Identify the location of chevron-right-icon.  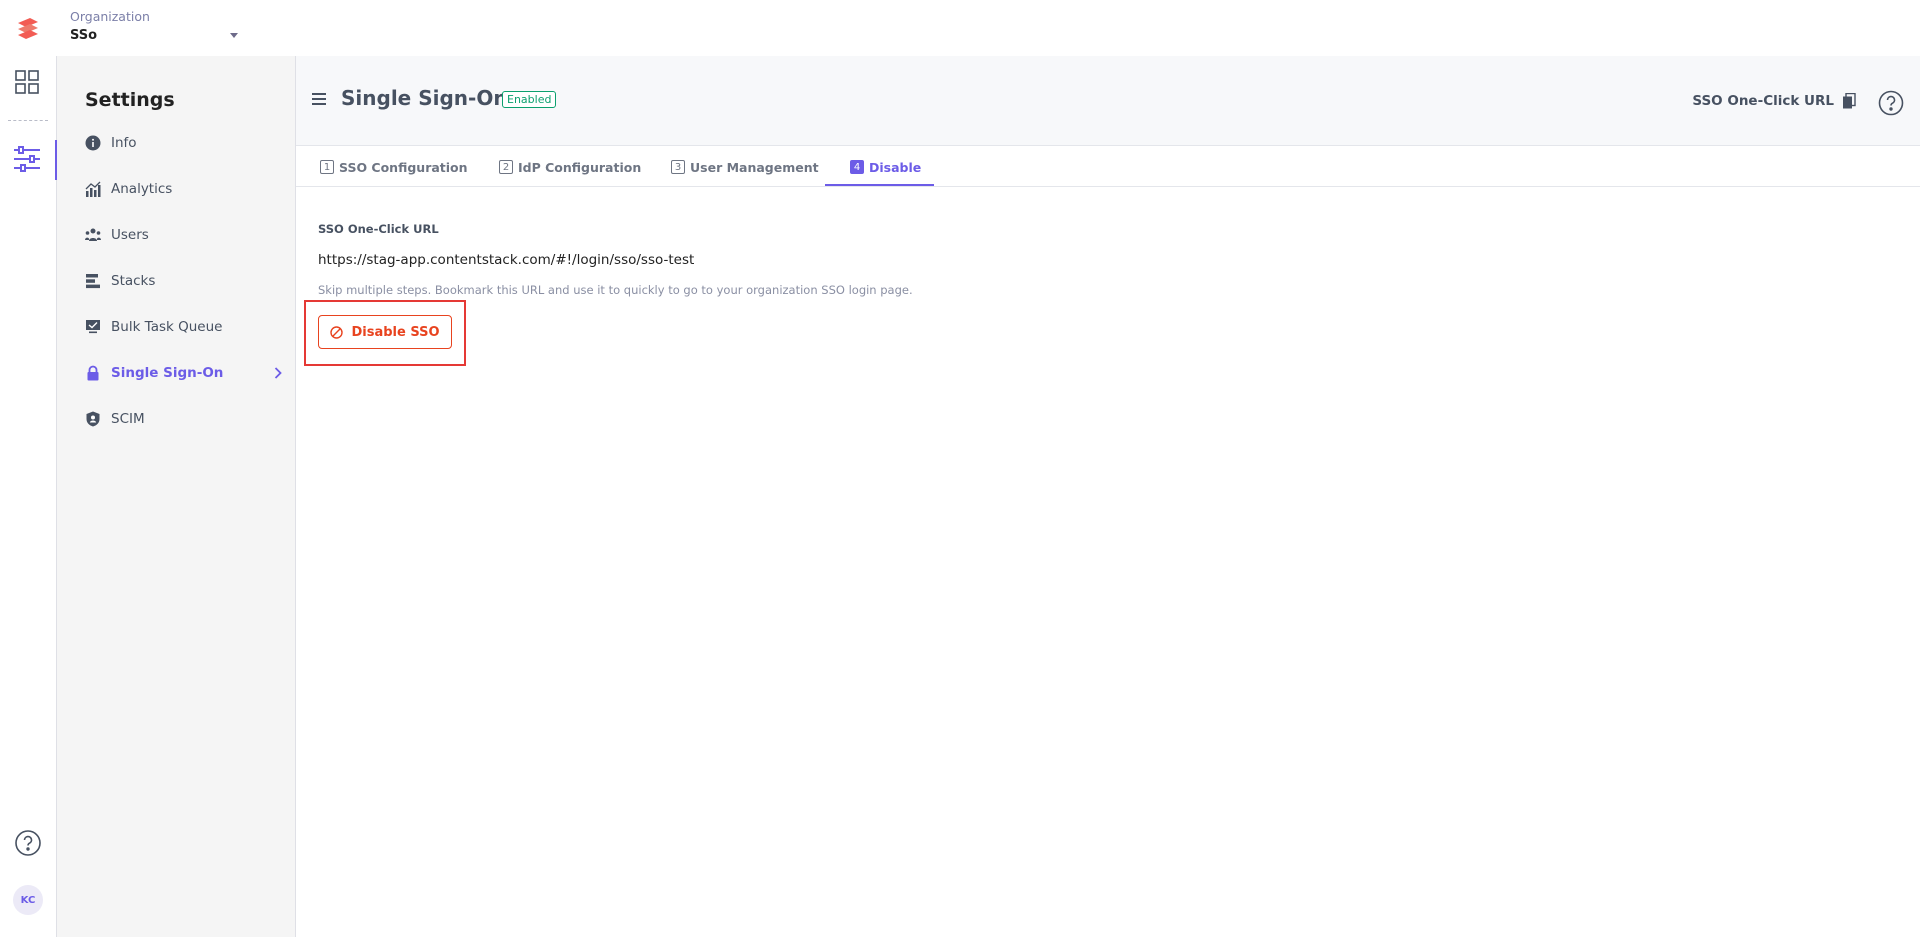
(278, 373).